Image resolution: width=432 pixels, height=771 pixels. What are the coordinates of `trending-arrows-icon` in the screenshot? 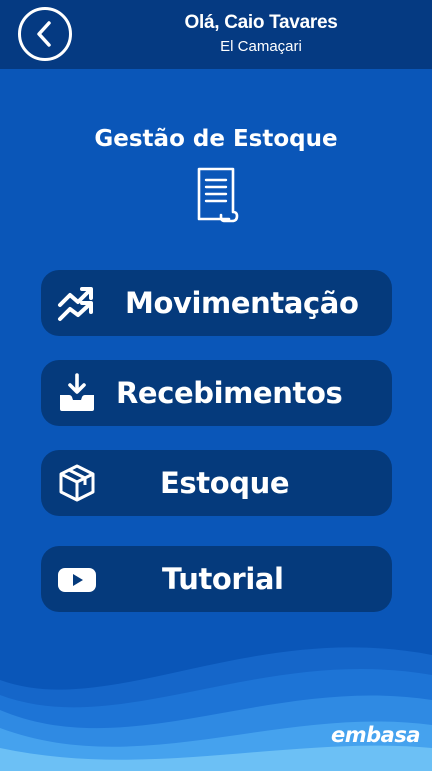 It's located at (75, 304).